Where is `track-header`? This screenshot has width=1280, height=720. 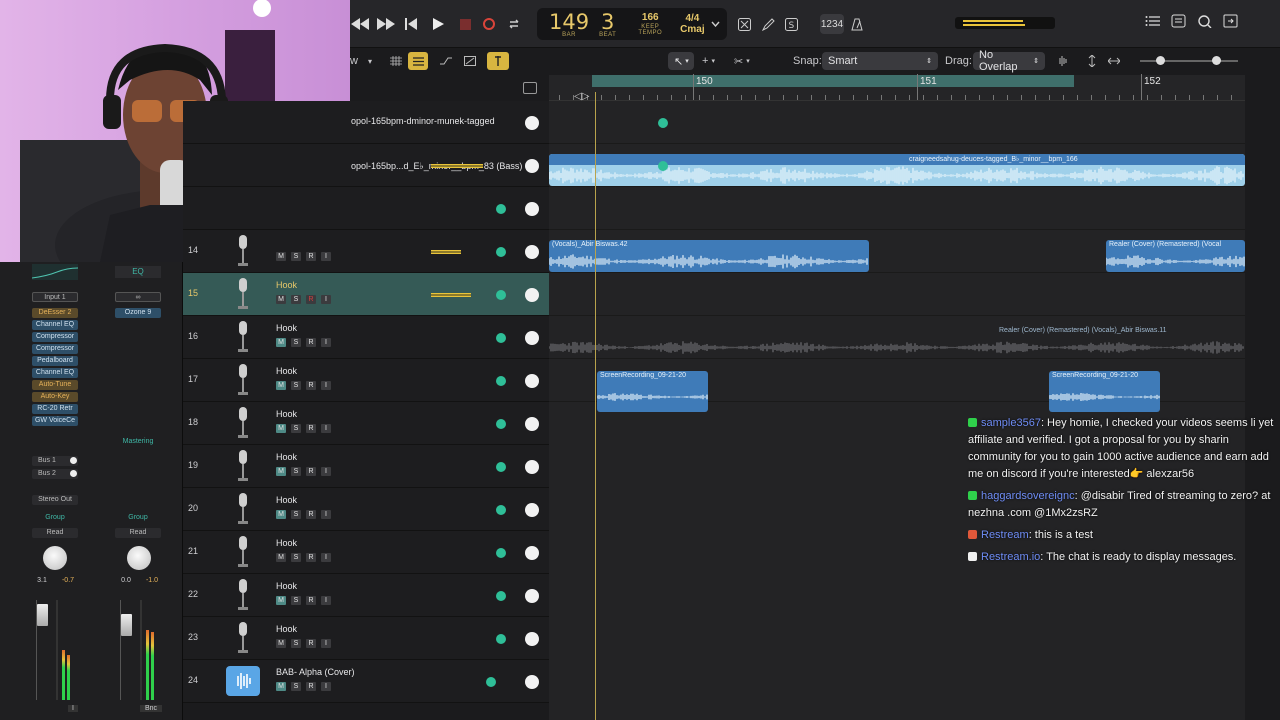 track-header is located at coordinates (366, 208).